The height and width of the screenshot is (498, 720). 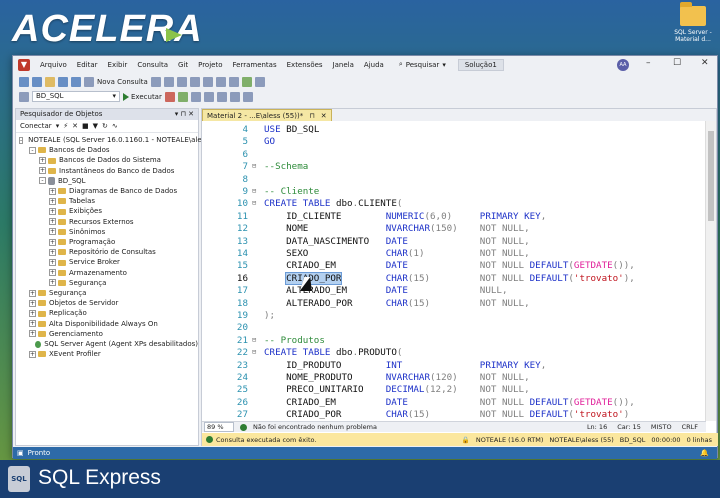 I want to click on tree-node: + Repositório de Consultas, so click(x=107, y=252).